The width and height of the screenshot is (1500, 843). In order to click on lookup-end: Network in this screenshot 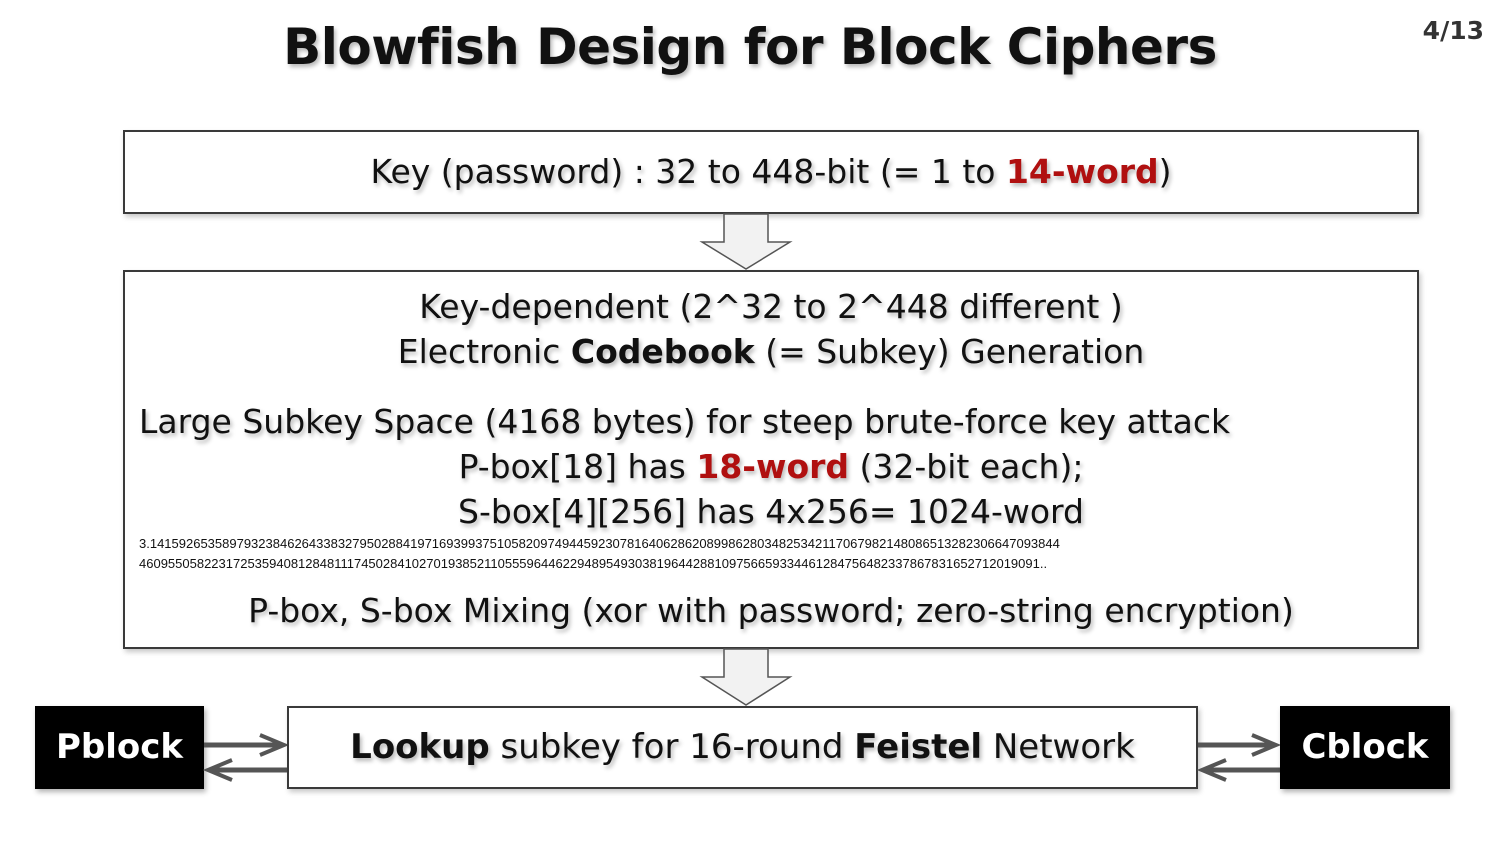, I will do `click(1058, 747)`.